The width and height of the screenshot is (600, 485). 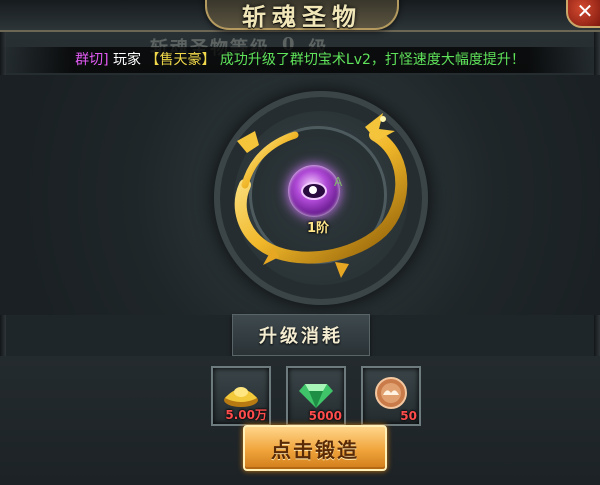 I want to click on gold-ingot-icon, so click(x=241, y=397).